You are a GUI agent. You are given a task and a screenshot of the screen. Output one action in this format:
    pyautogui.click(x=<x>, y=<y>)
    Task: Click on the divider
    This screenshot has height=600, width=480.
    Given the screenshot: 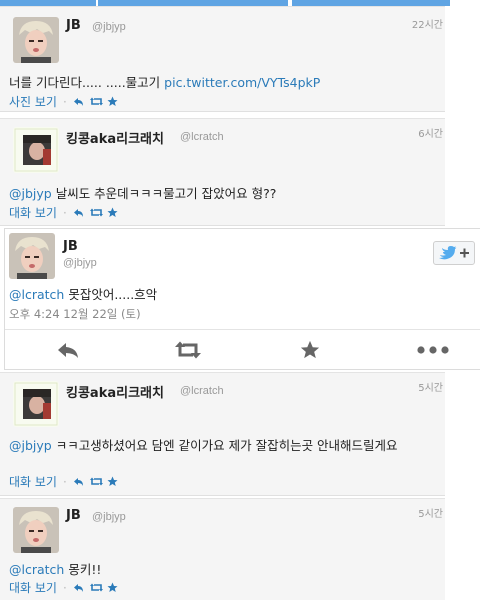 What is the action you would take?
    pyautogui.click(x=242, y=329)
    